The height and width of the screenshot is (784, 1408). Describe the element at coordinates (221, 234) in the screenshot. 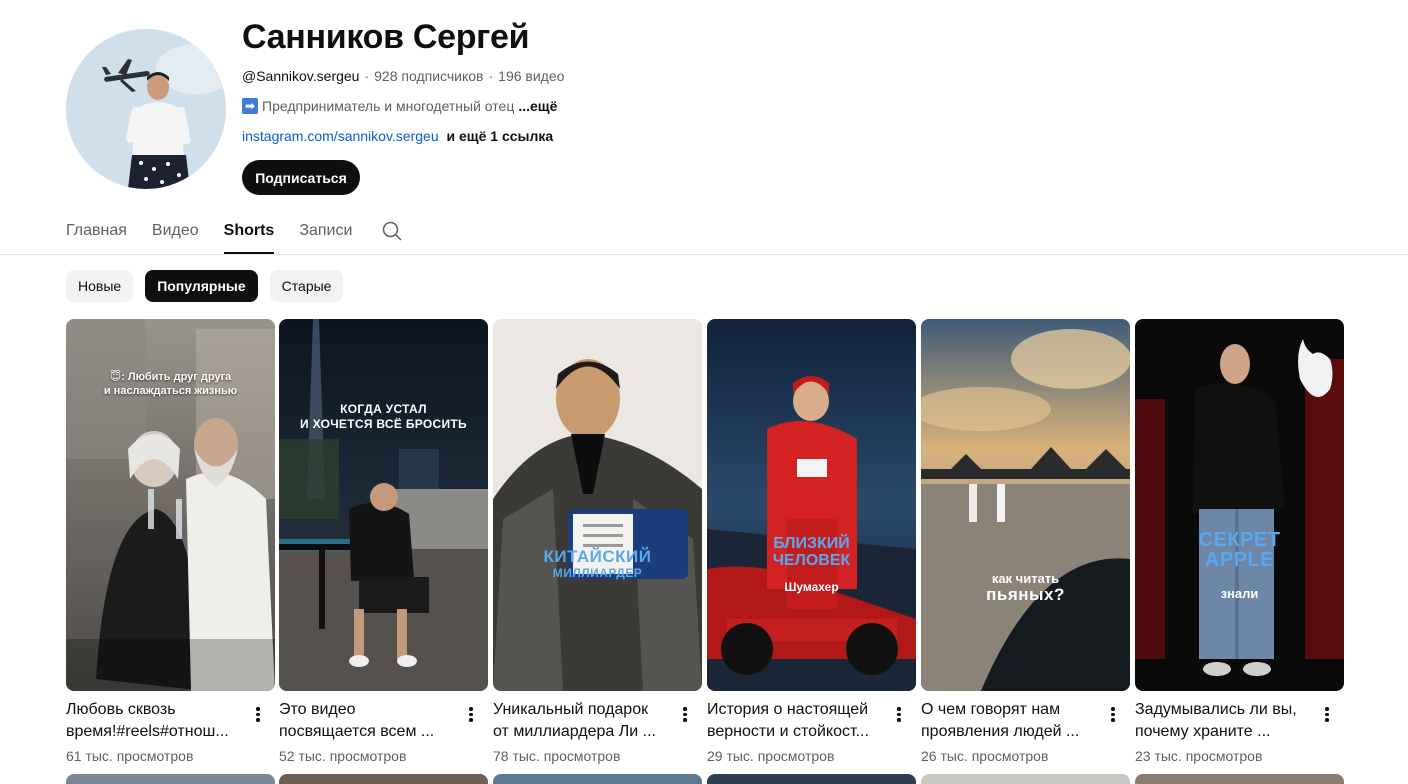

I see `channel-tabs: Главная Видео Shorts Записи` at that location.